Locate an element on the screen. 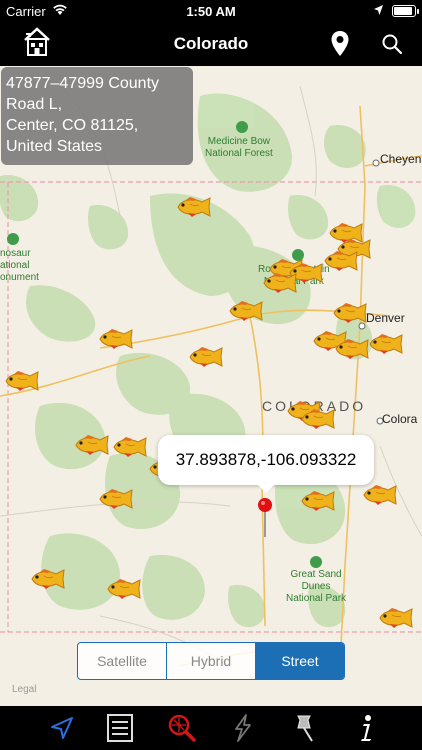 The image size is (422, 750). lightning-icon is located at coordinates (242, 728).